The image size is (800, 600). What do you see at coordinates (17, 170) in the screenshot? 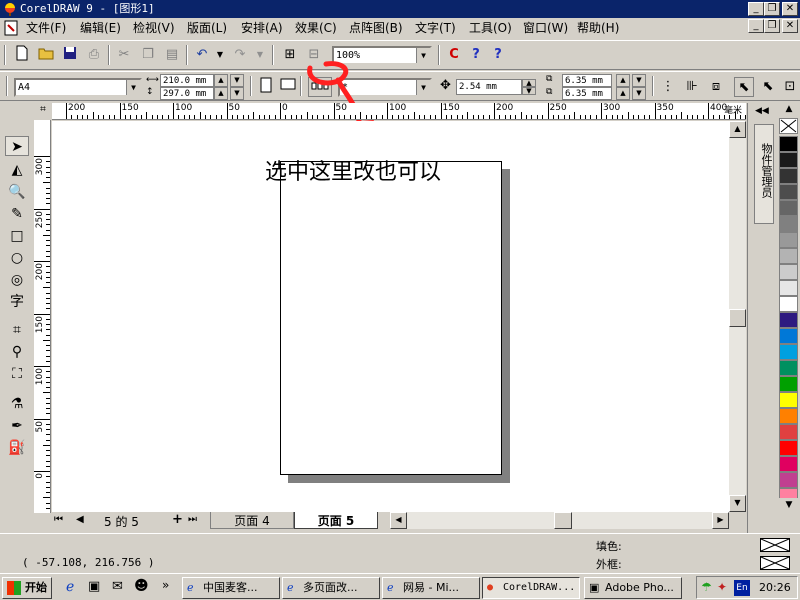
I see `shape-tool-icon: ◭` at bounding box center [17, 170].